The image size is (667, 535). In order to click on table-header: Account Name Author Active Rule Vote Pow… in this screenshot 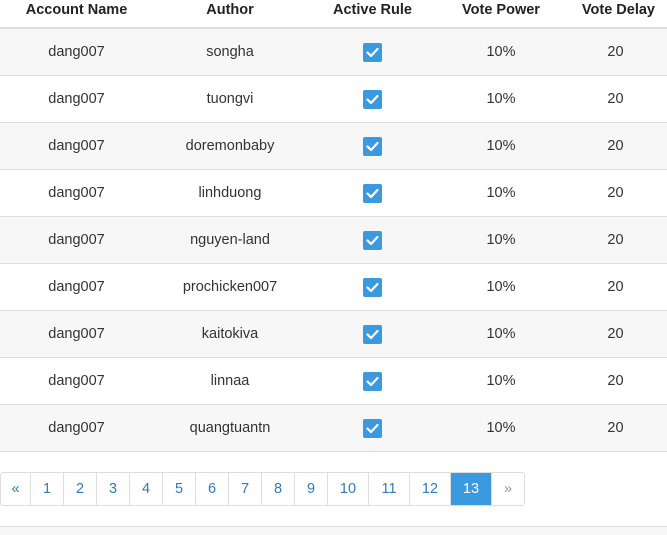, I will do `click(333, 14)`.